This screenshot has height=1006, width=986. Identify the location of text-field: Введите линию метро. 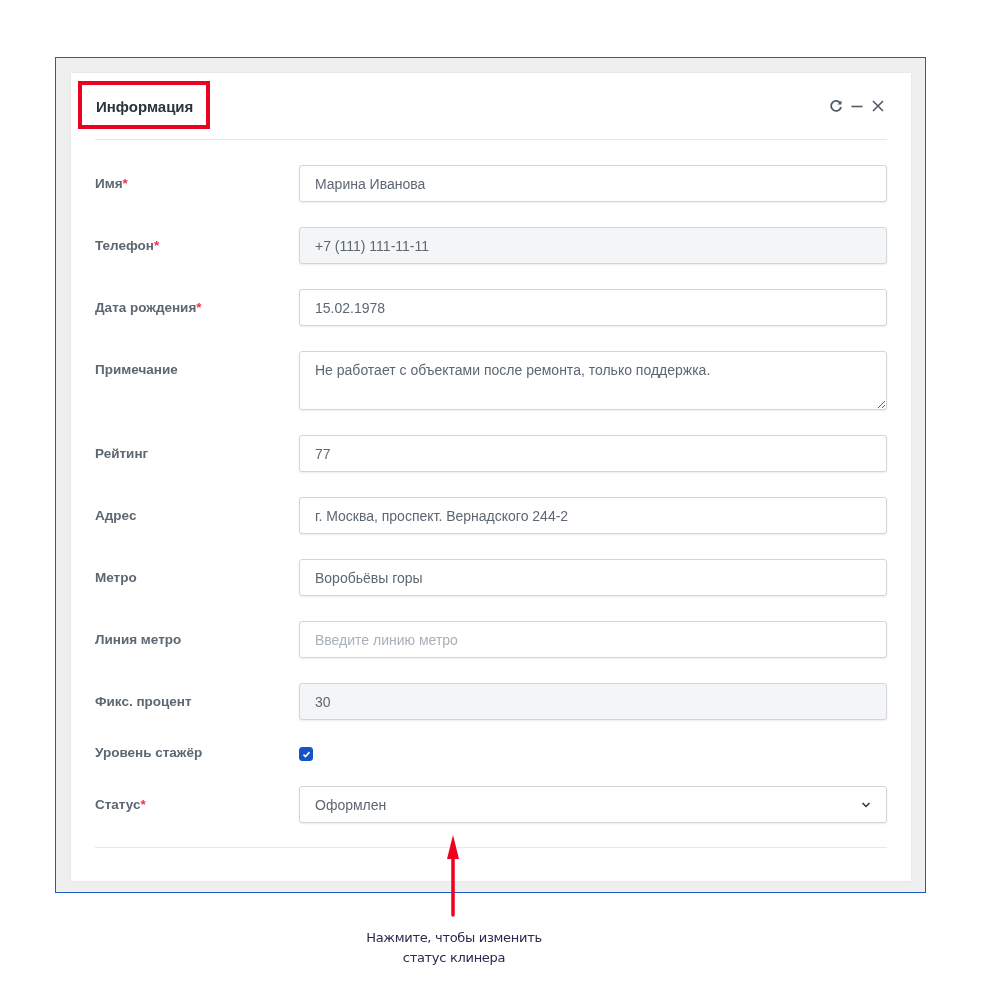
(593, 639).